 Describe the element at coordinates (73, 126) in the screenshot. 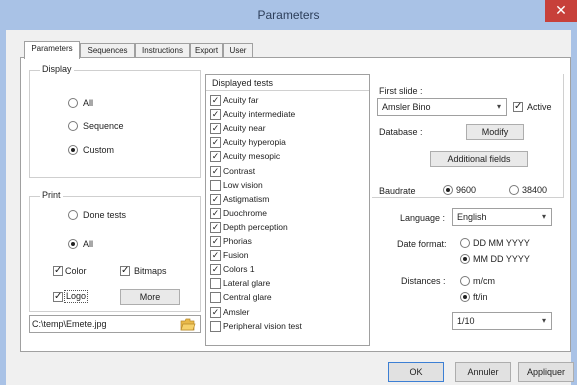

I see `display-sequence-radio` at that location.